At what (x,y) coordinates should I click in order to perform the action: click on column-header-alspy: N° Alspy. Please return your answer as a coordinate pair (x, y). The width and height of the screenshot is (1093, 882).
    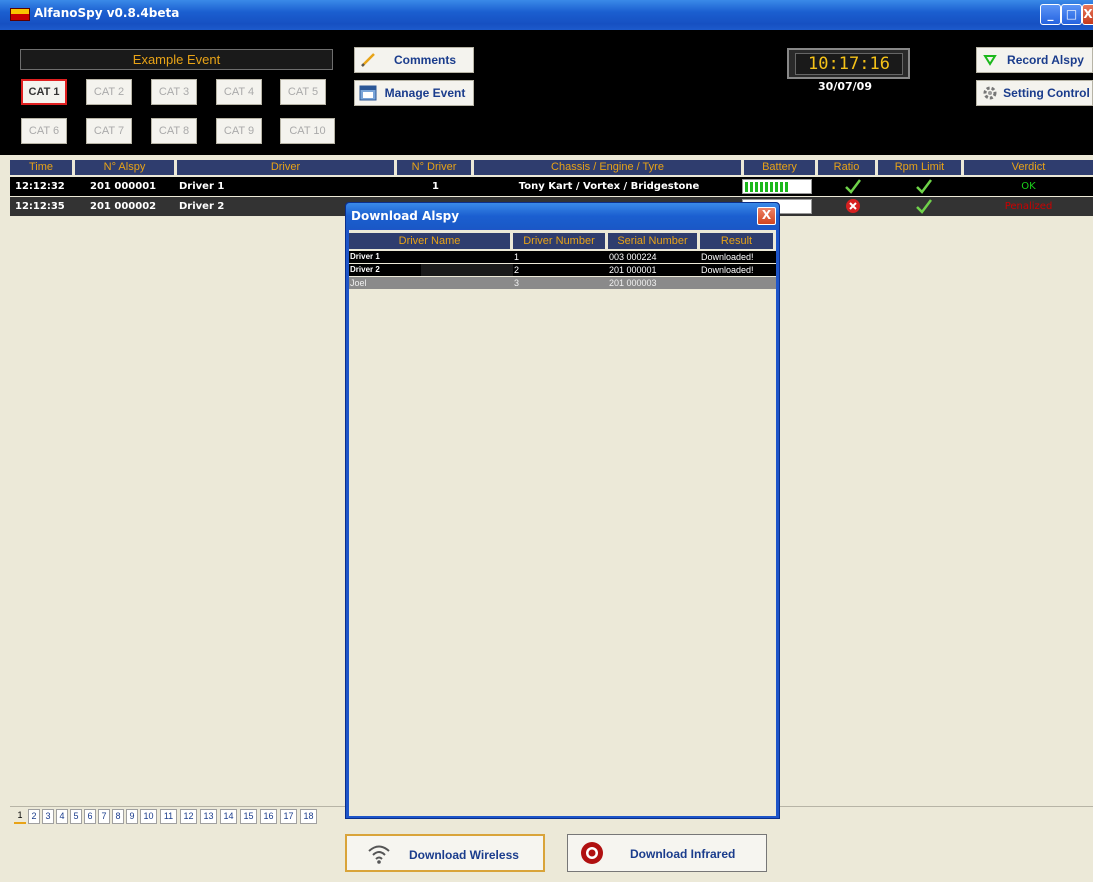
    Looking at the image, I should click on (126, 167).